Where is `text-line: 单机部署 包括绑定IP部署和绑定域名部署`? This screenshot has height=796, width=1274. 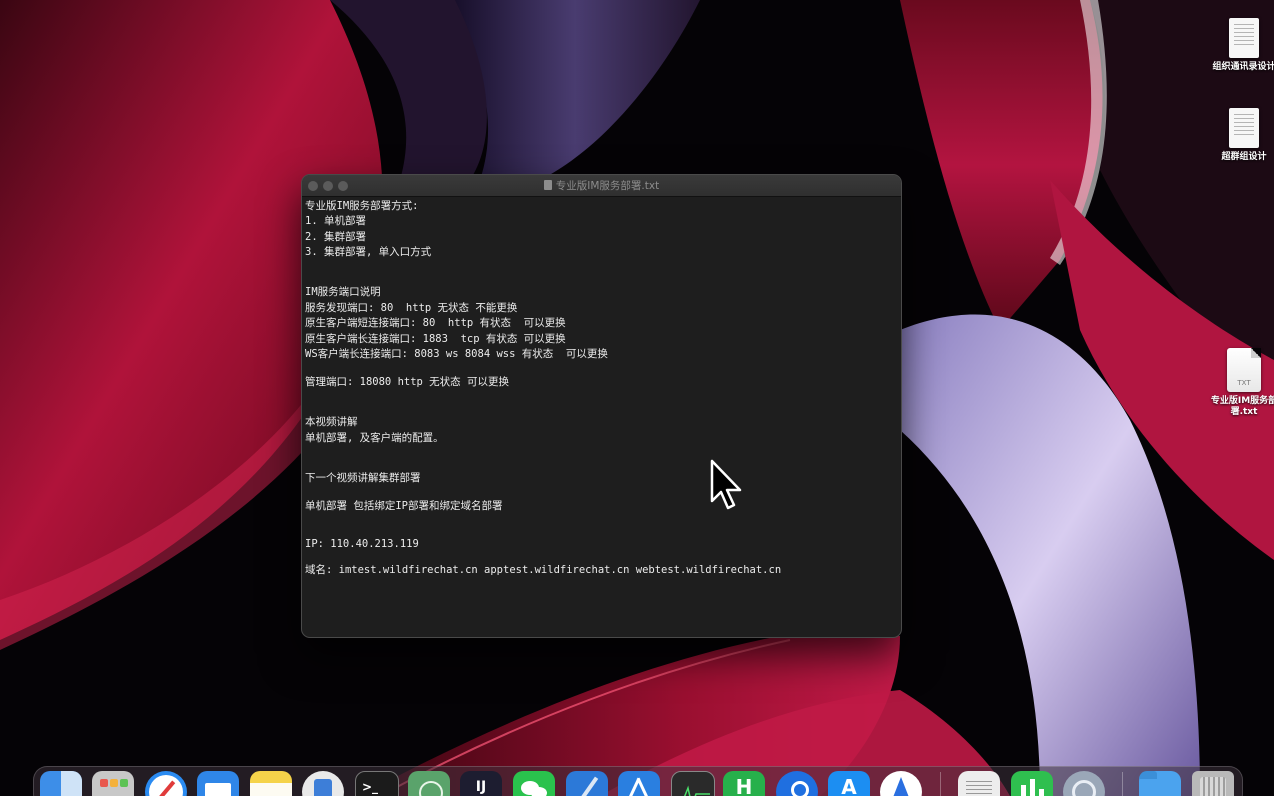 text-line: 单机部署 包括绑定IP部署和绑定域名部署 is located at coordinates (404, 506).